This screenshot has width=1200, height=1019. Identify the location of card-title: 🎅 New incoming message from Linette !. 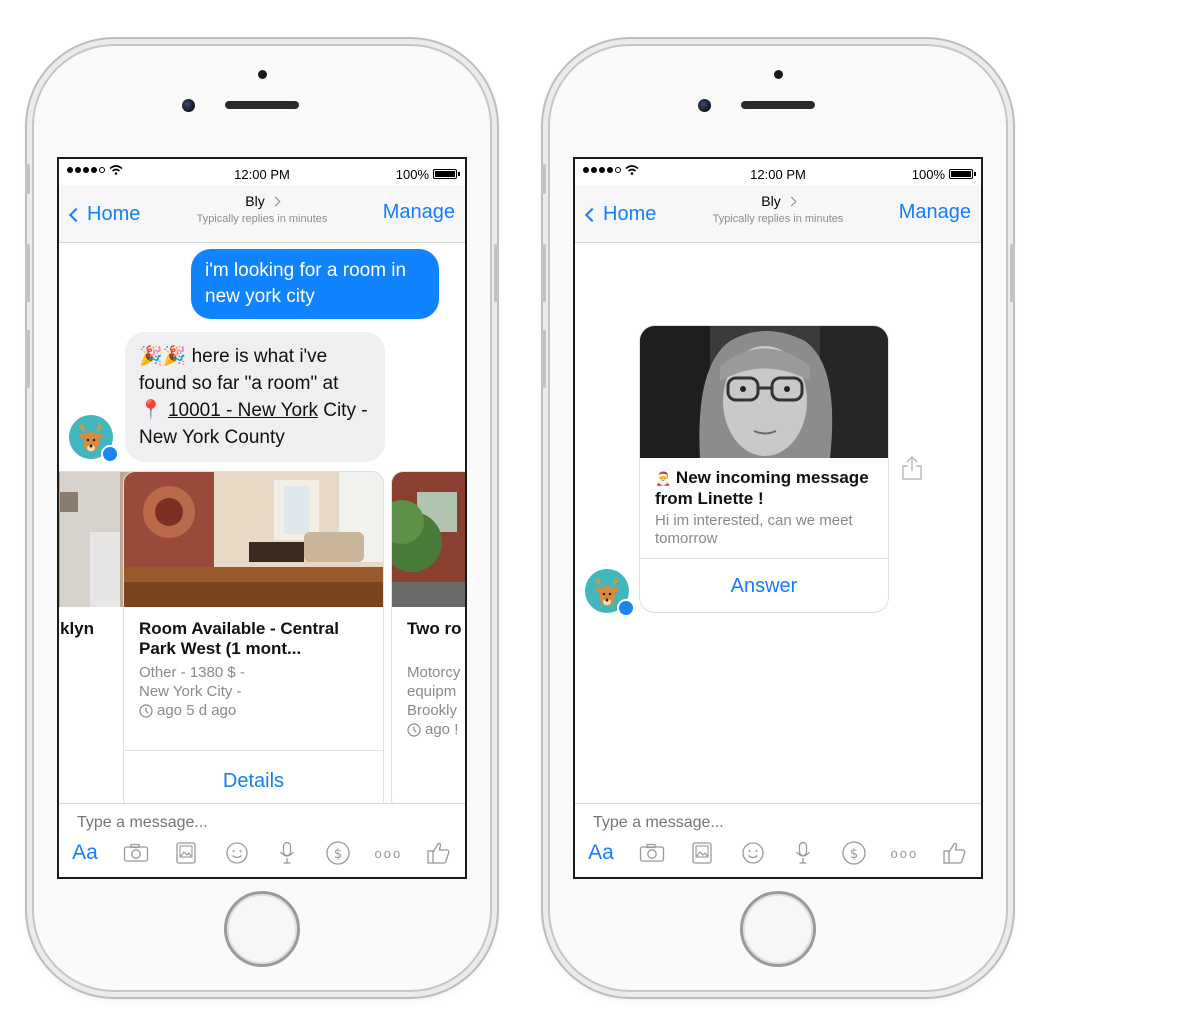
(767, 488).